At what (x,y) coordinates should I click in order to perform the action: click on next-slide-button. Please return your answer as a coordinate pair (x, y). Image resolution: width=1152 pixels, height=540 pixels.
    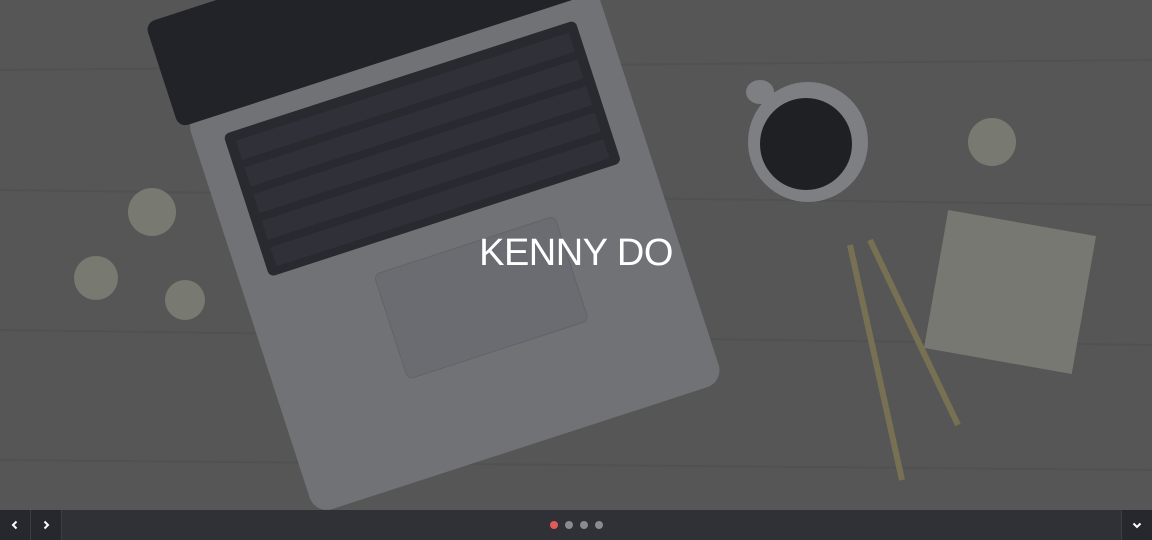
    Looking at the image, I should click on (46, 525).